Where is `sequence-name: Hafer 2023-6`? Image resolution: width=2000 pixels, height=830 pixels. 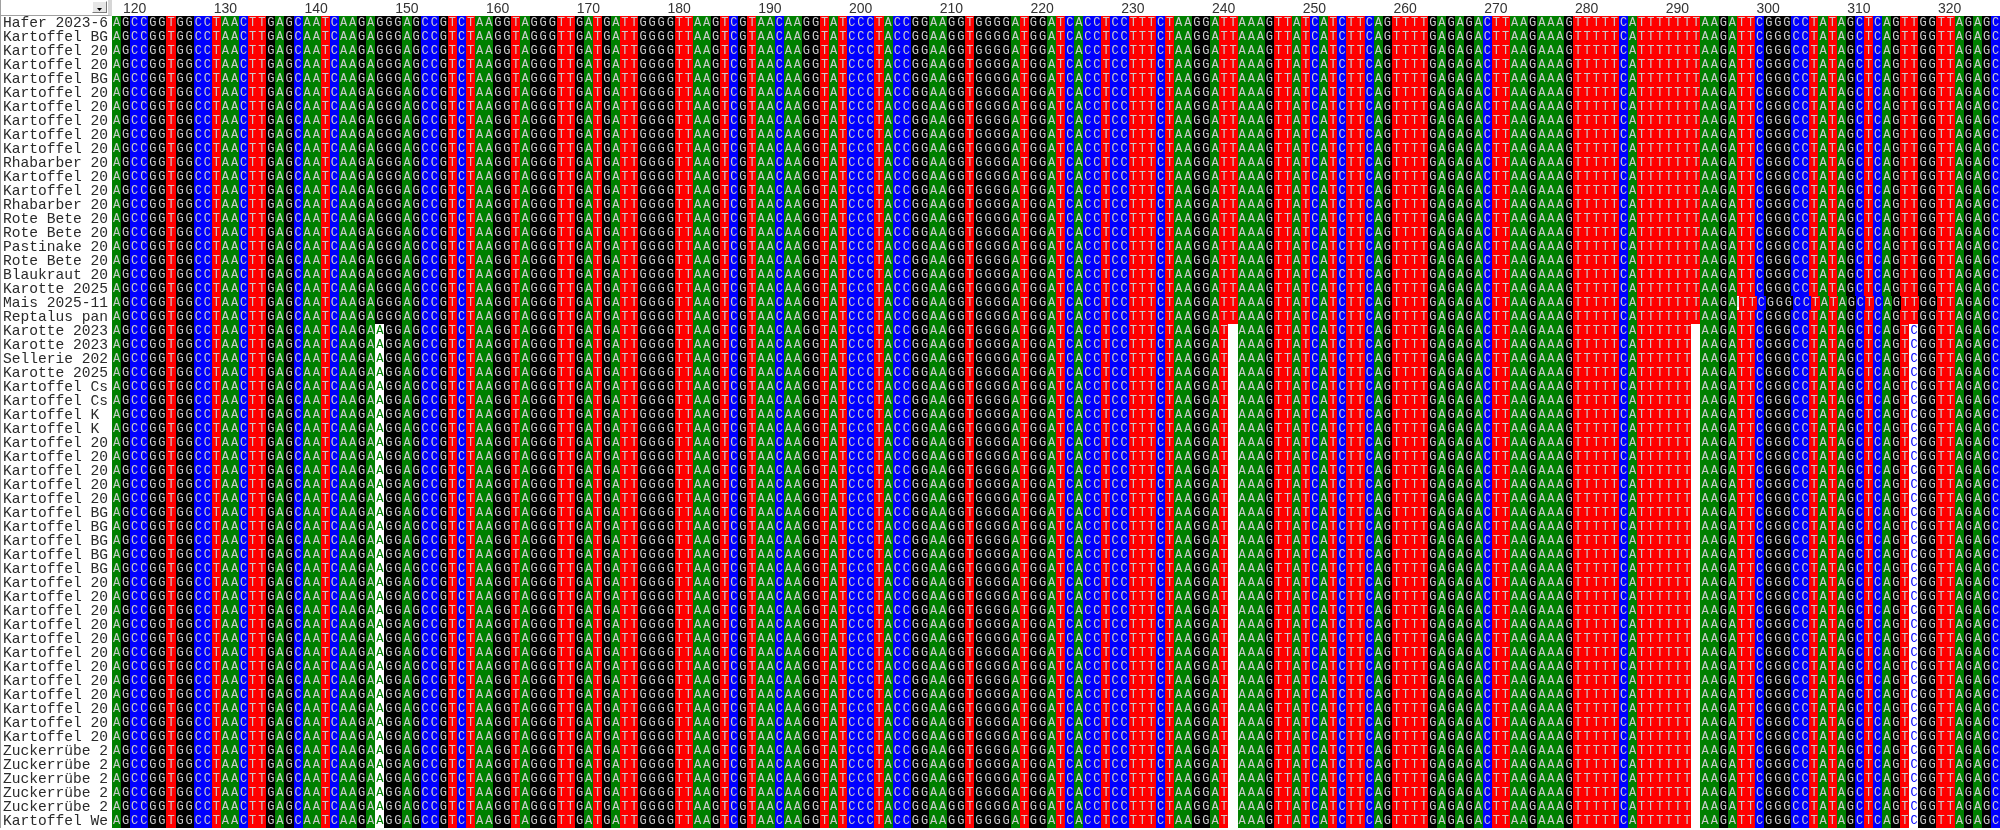 sequence-name: Hafer 2023-6 is located at coordinates (56, 23).